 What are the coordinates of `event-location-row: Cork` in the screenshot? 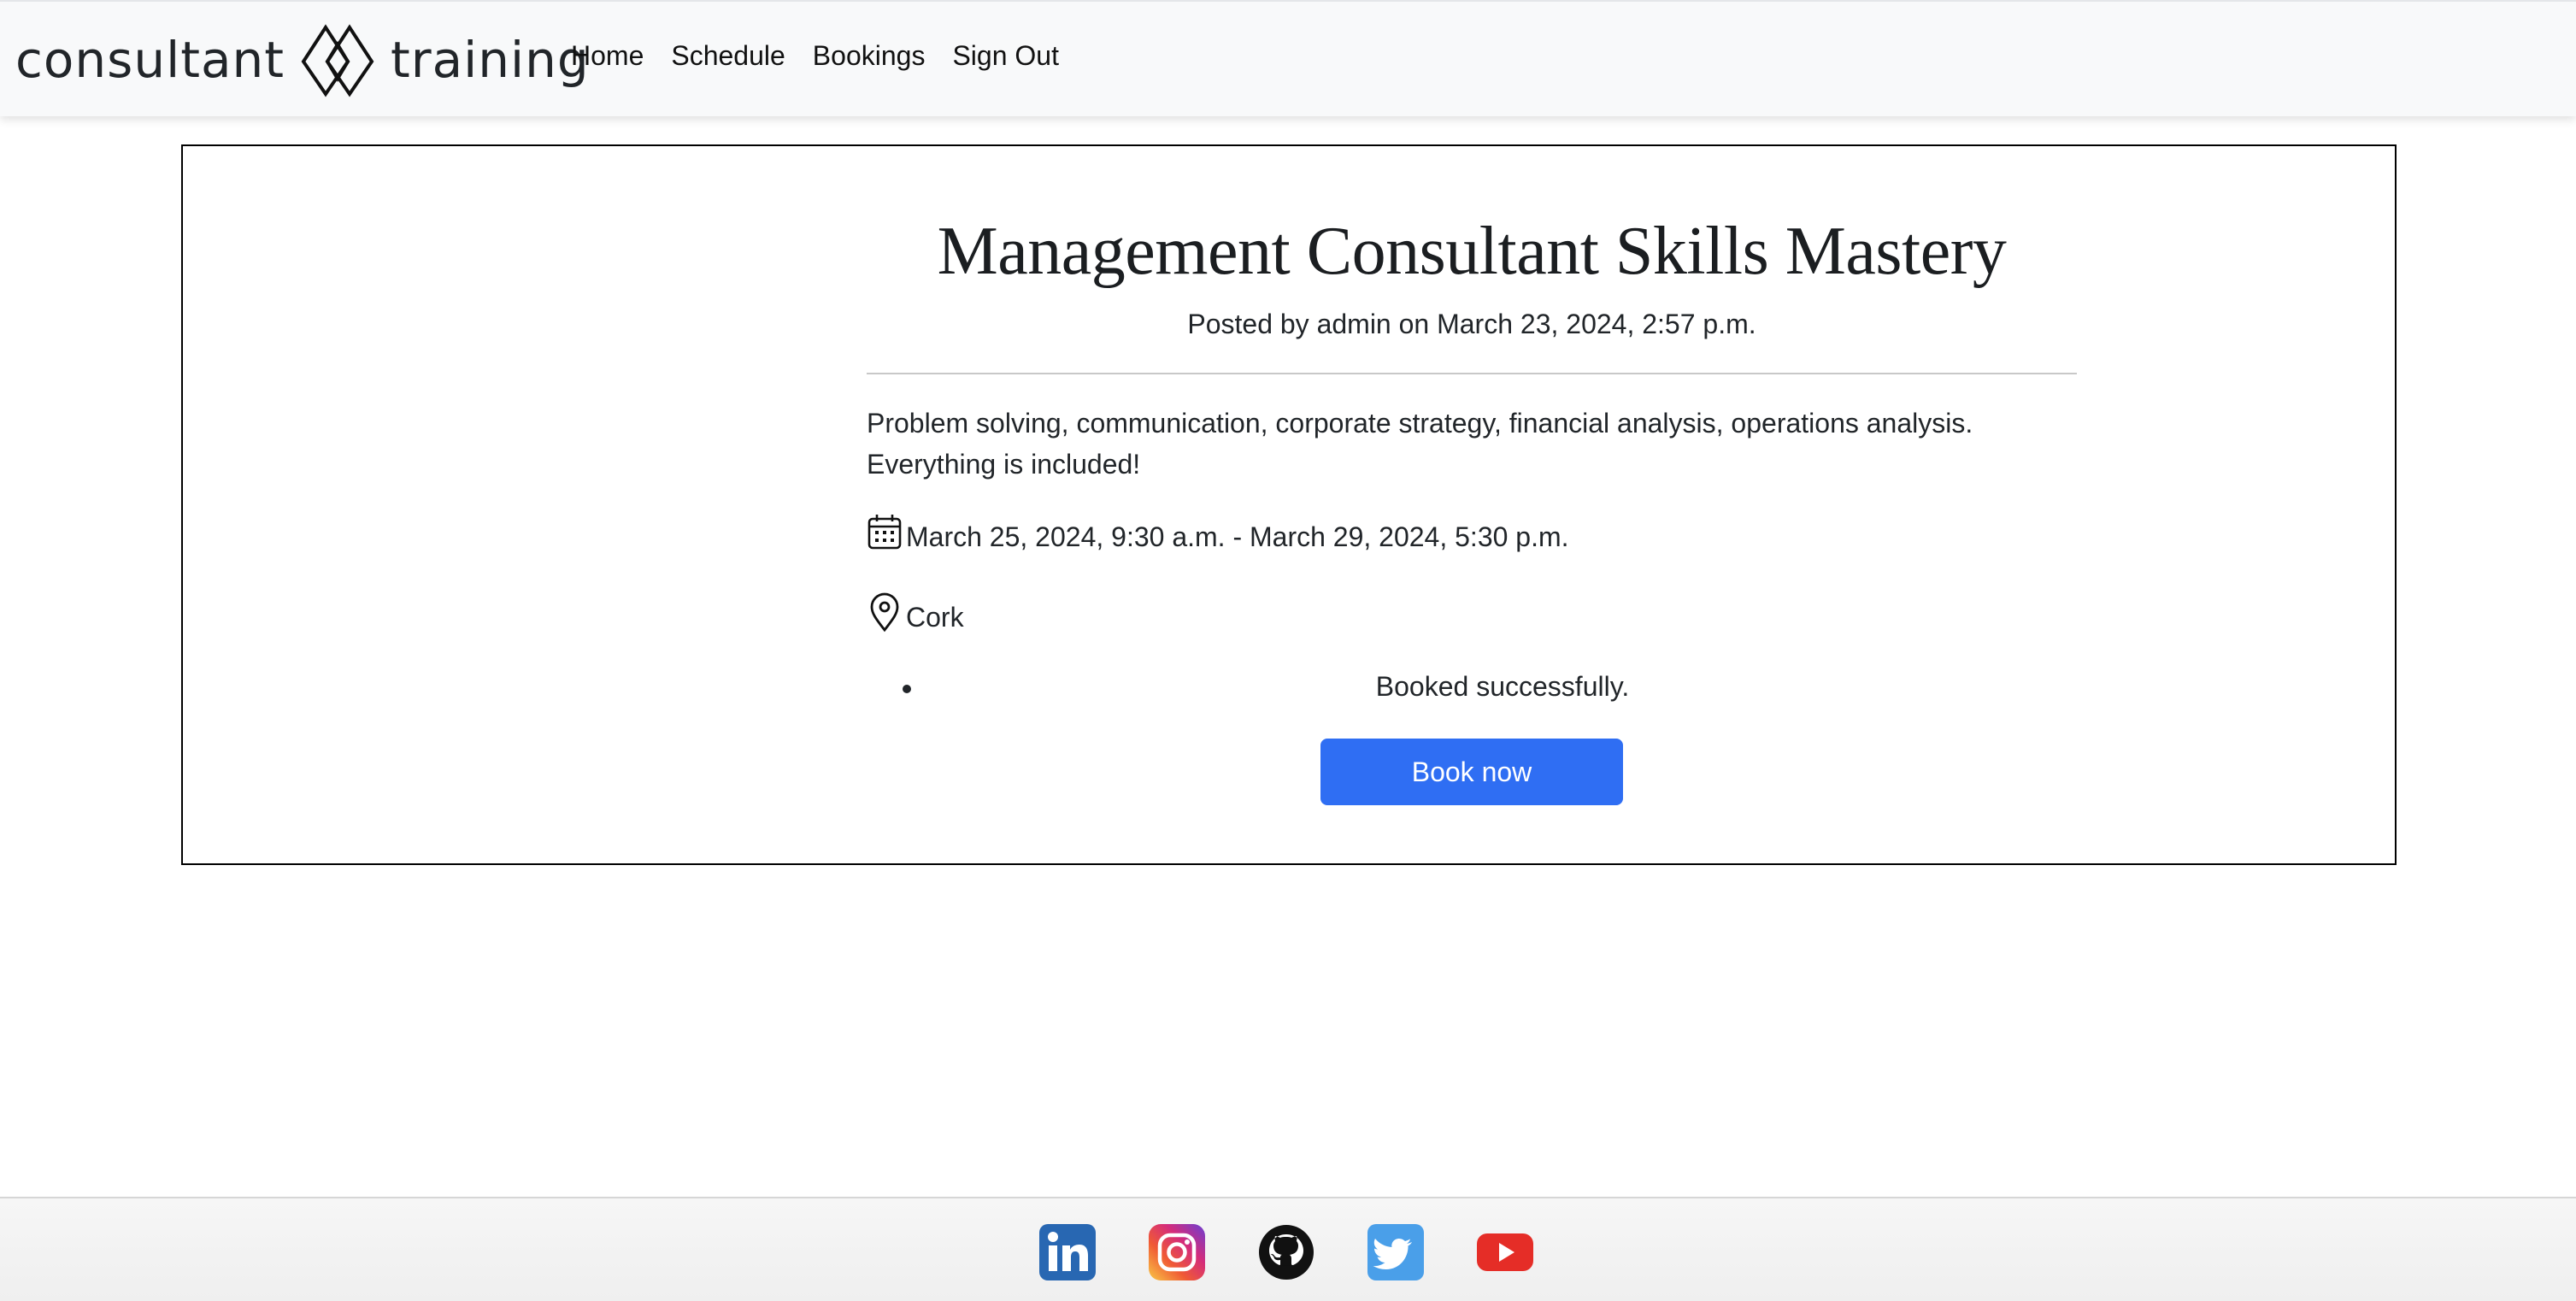 It's located at (915, 612).